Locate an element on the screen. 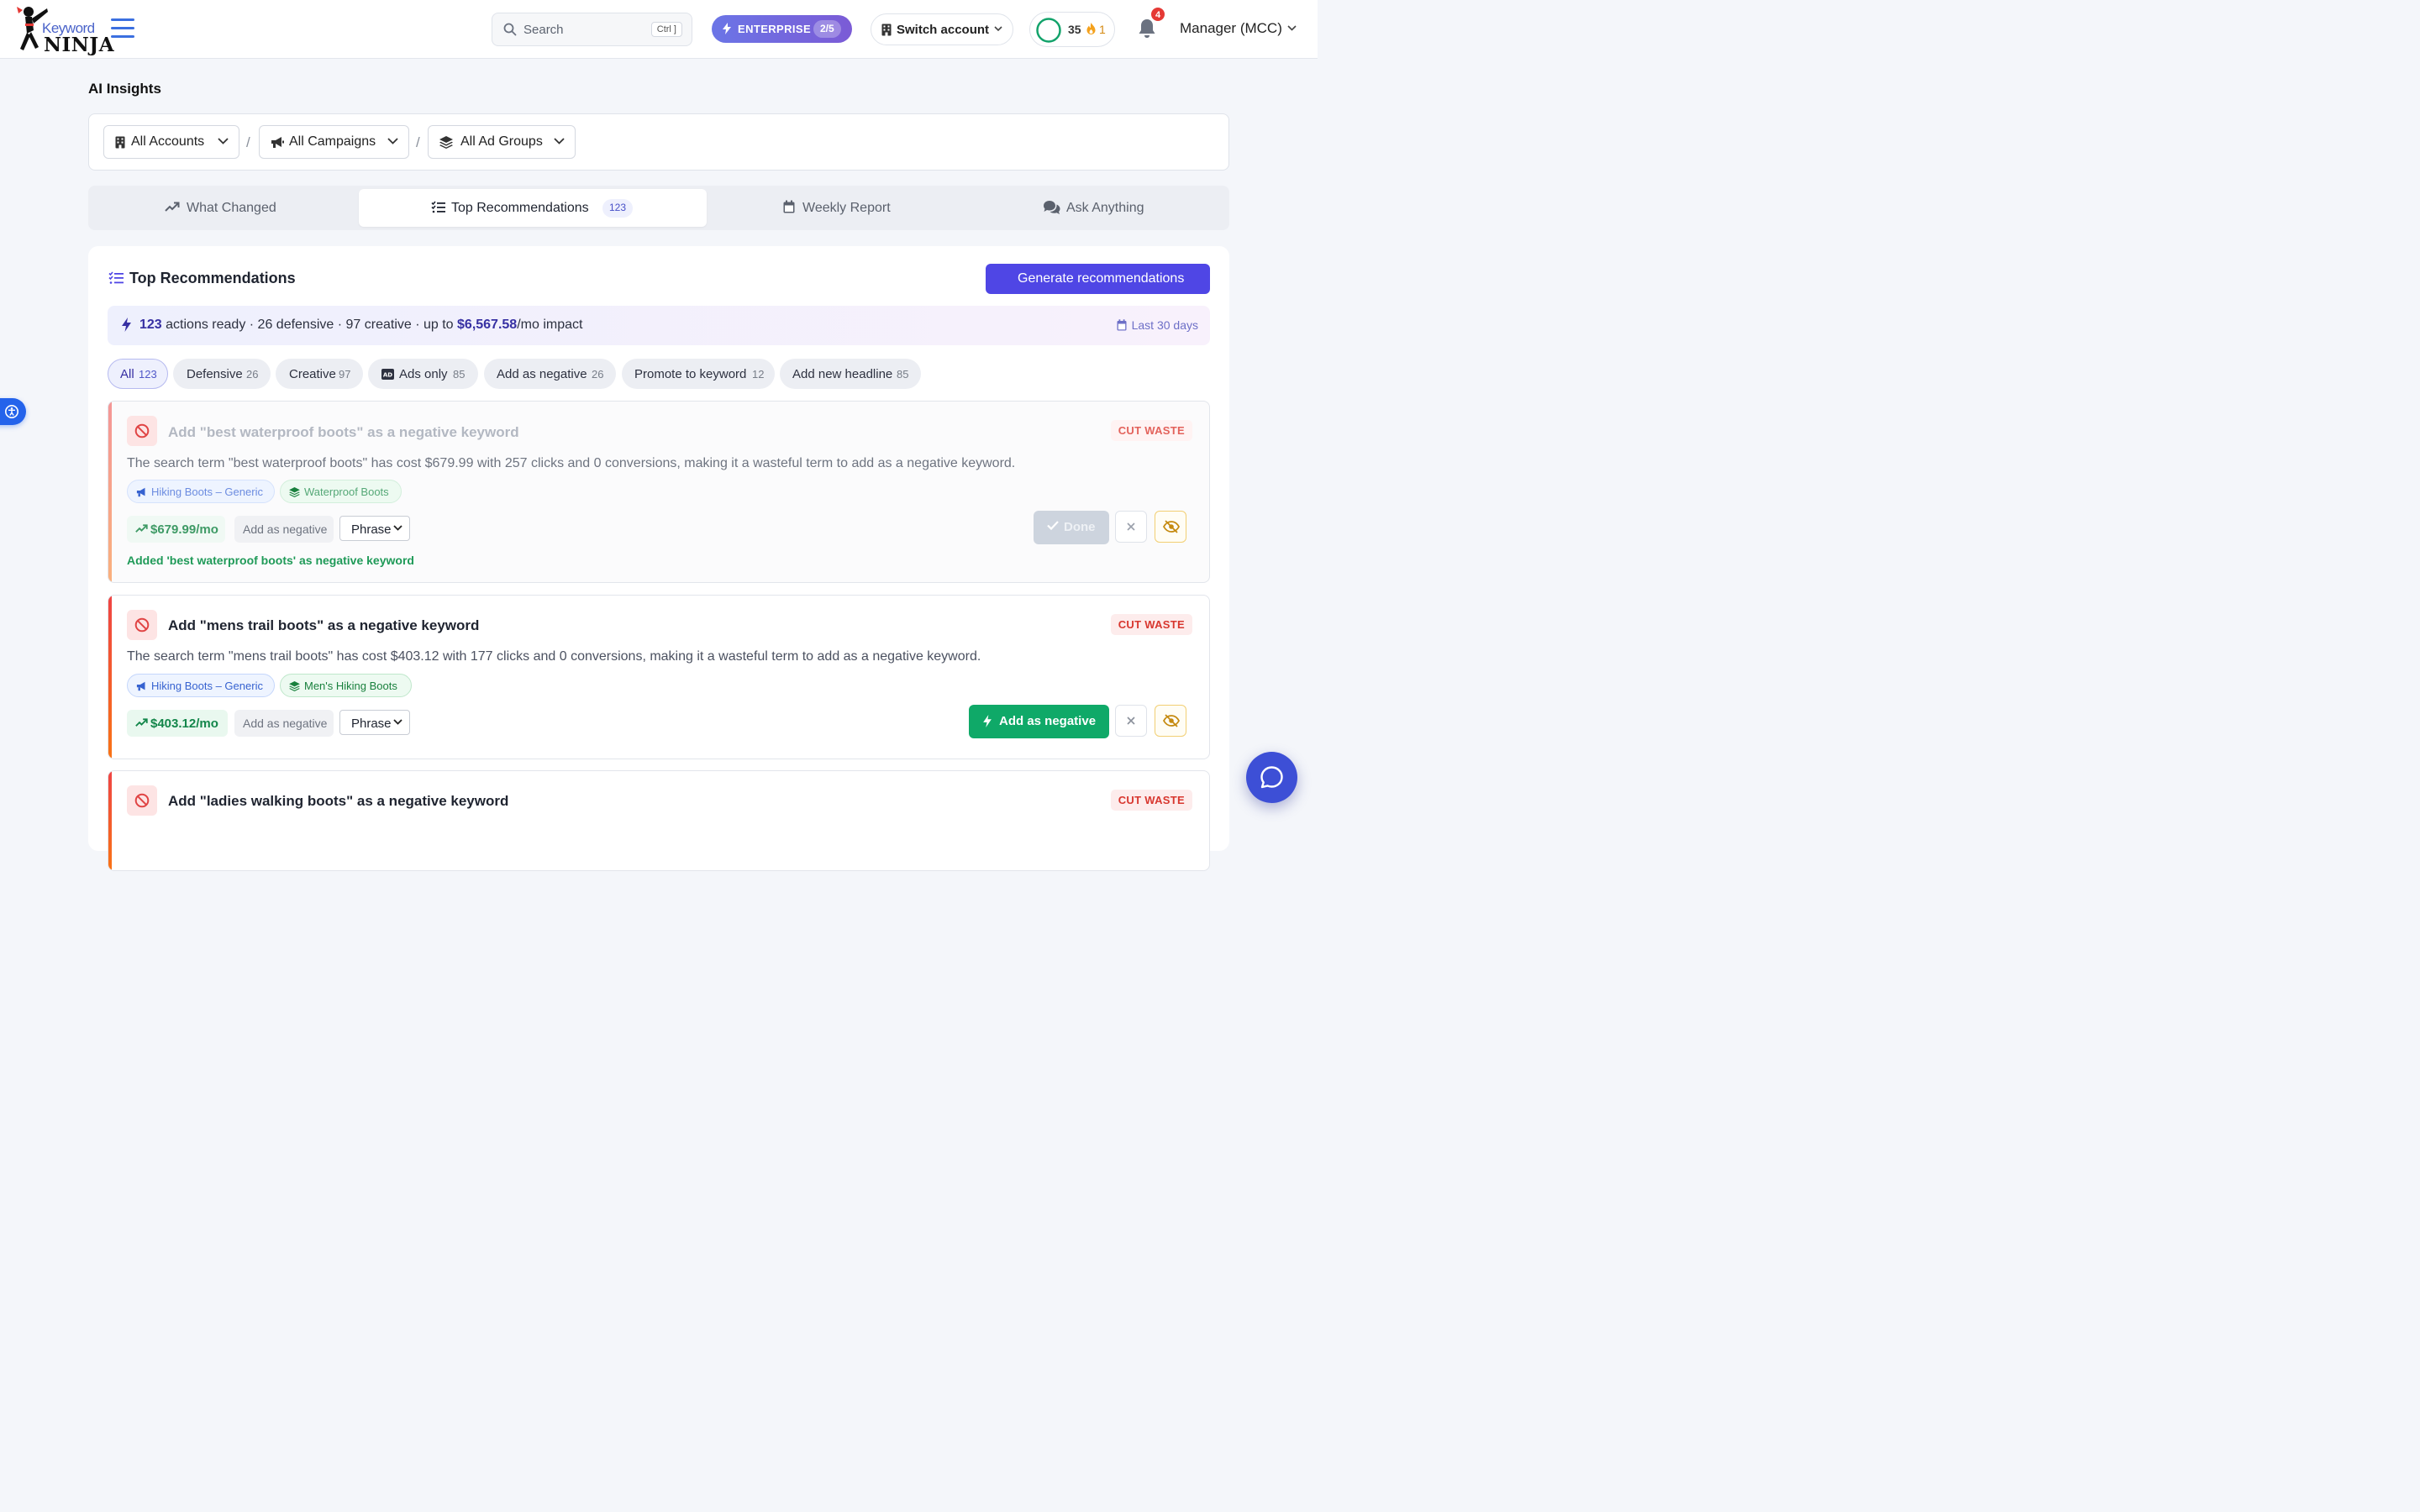  accessibility-icon is located at coordinates (11, 411).